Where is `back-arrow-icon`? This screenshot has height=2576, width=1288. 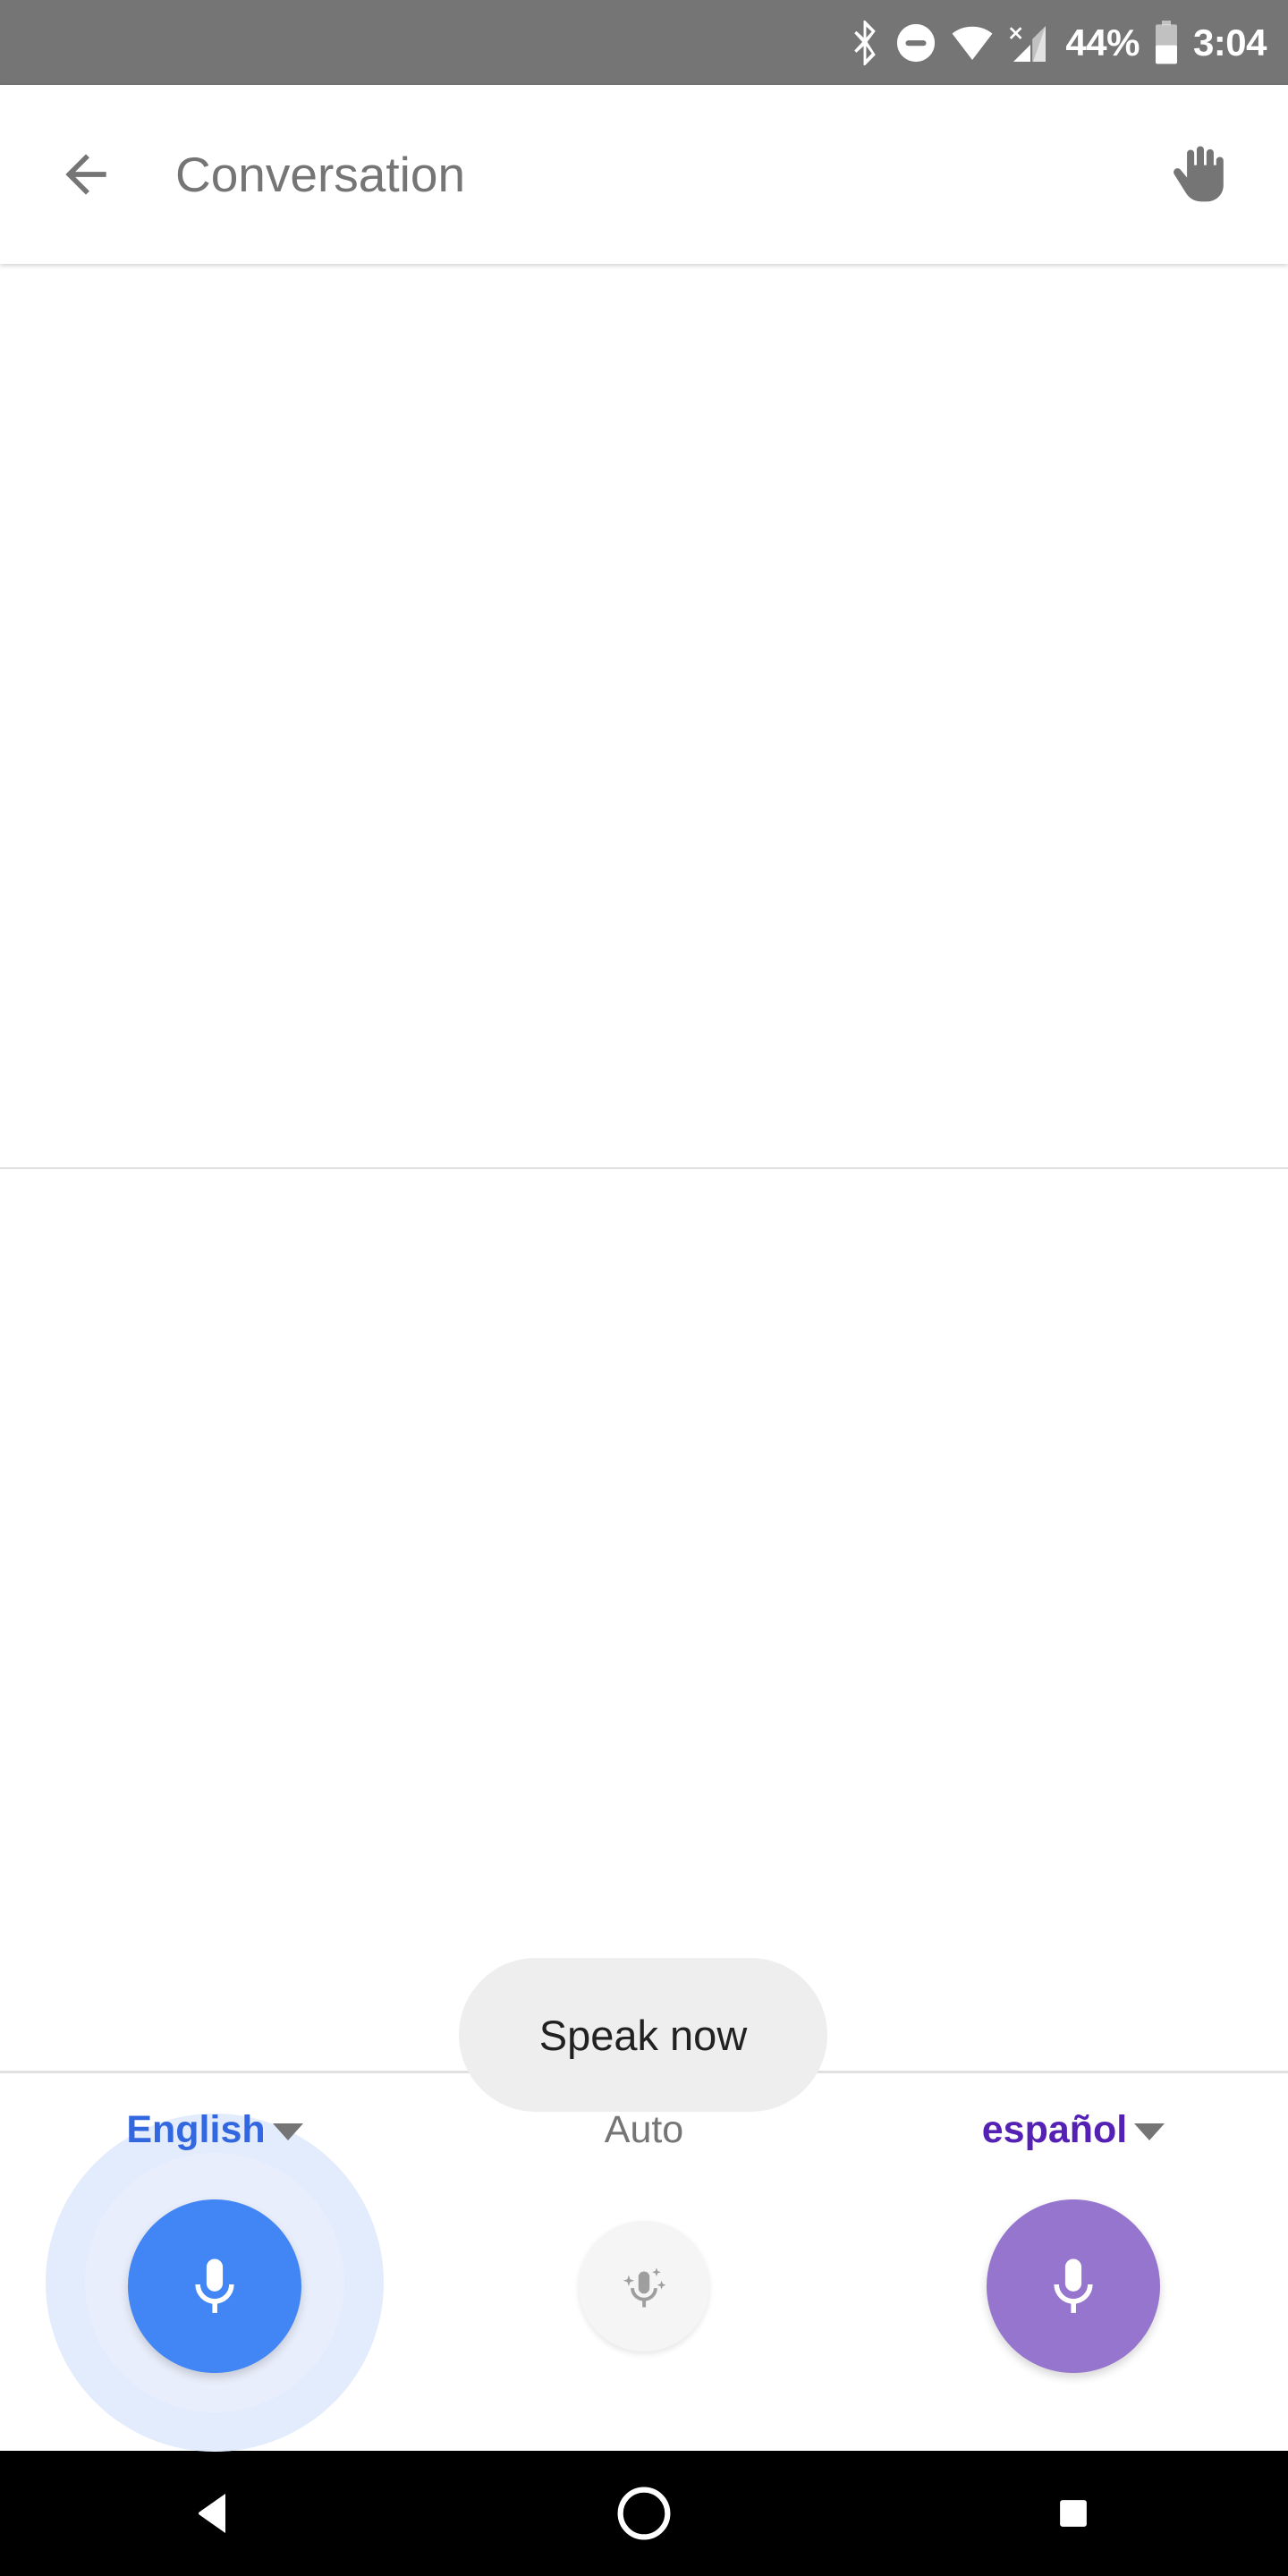
back-arrow-icon is located at coordinates (85, 174).